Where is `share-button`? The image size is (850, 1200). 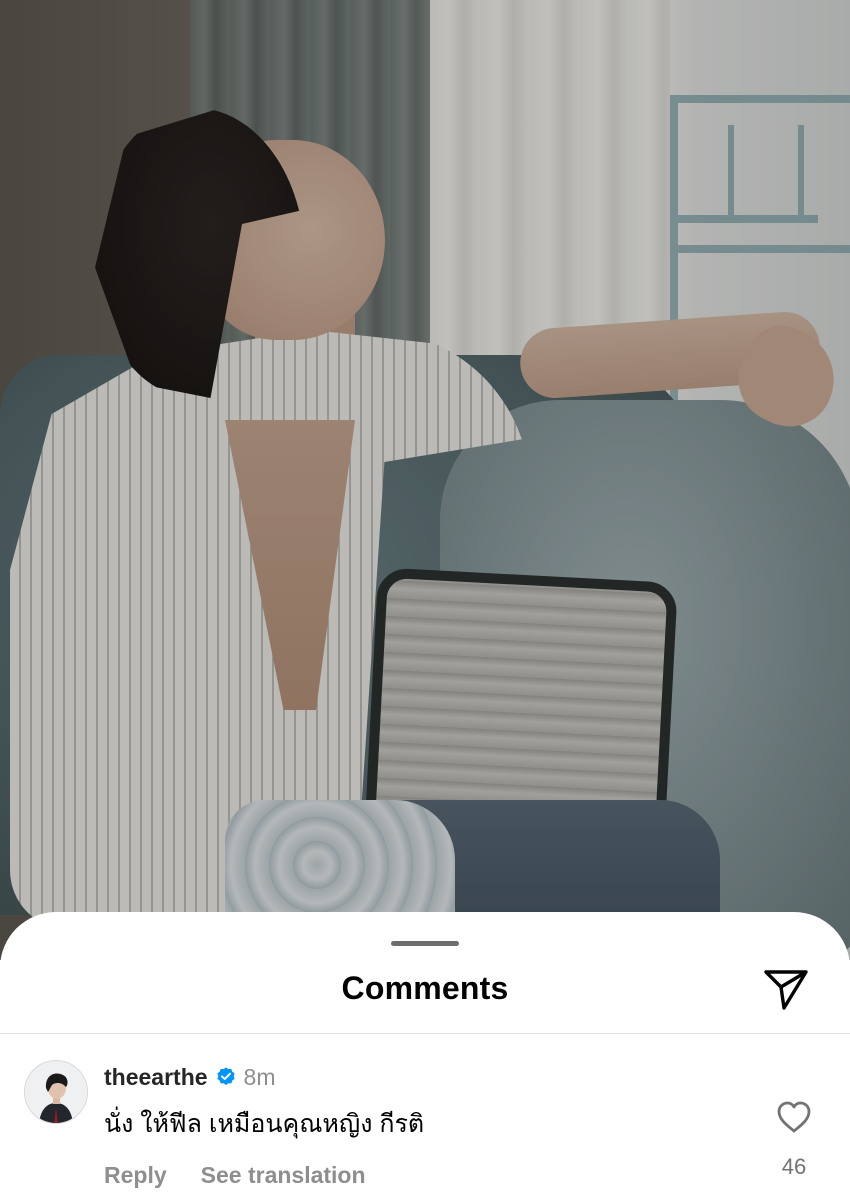
share-button is located at coordinates (786, 990).